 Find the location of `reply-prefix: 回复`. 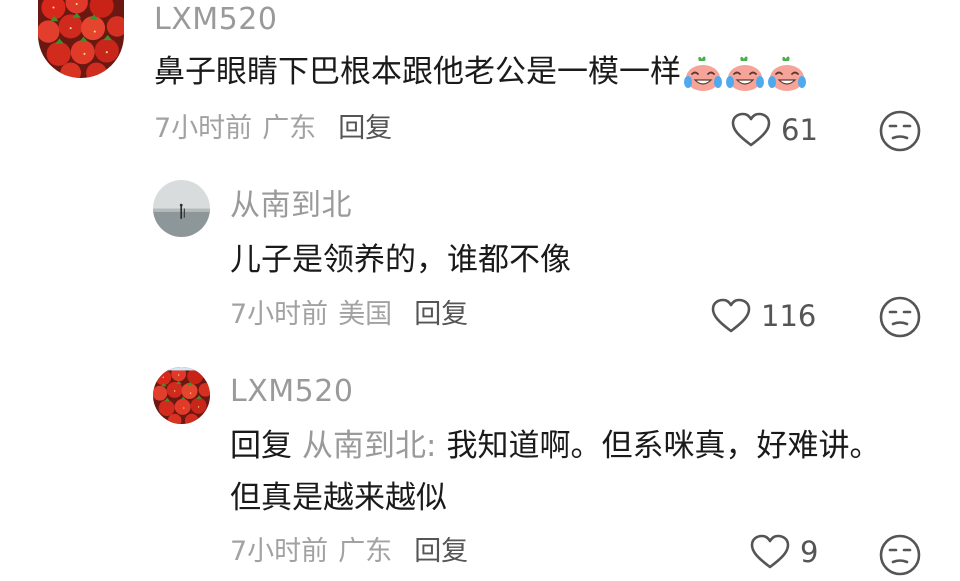

reply-prefix: 回复 is located at coordinates (261, 446).